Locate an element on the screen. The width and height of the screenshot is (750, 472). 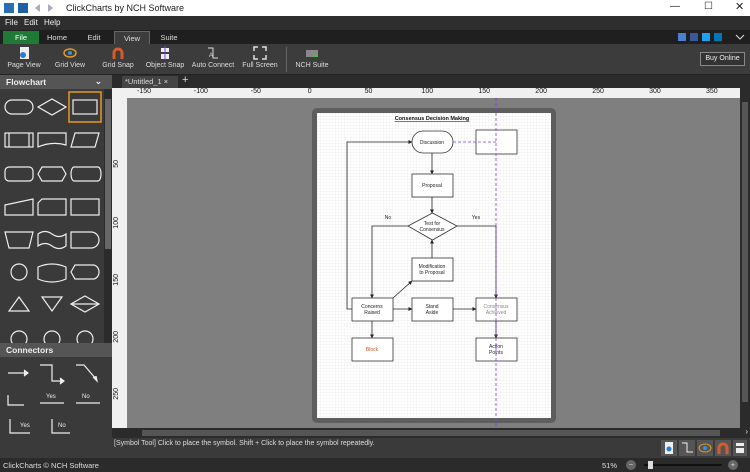
horizontal-scrollbar: › is located at coordinates (431, 432).